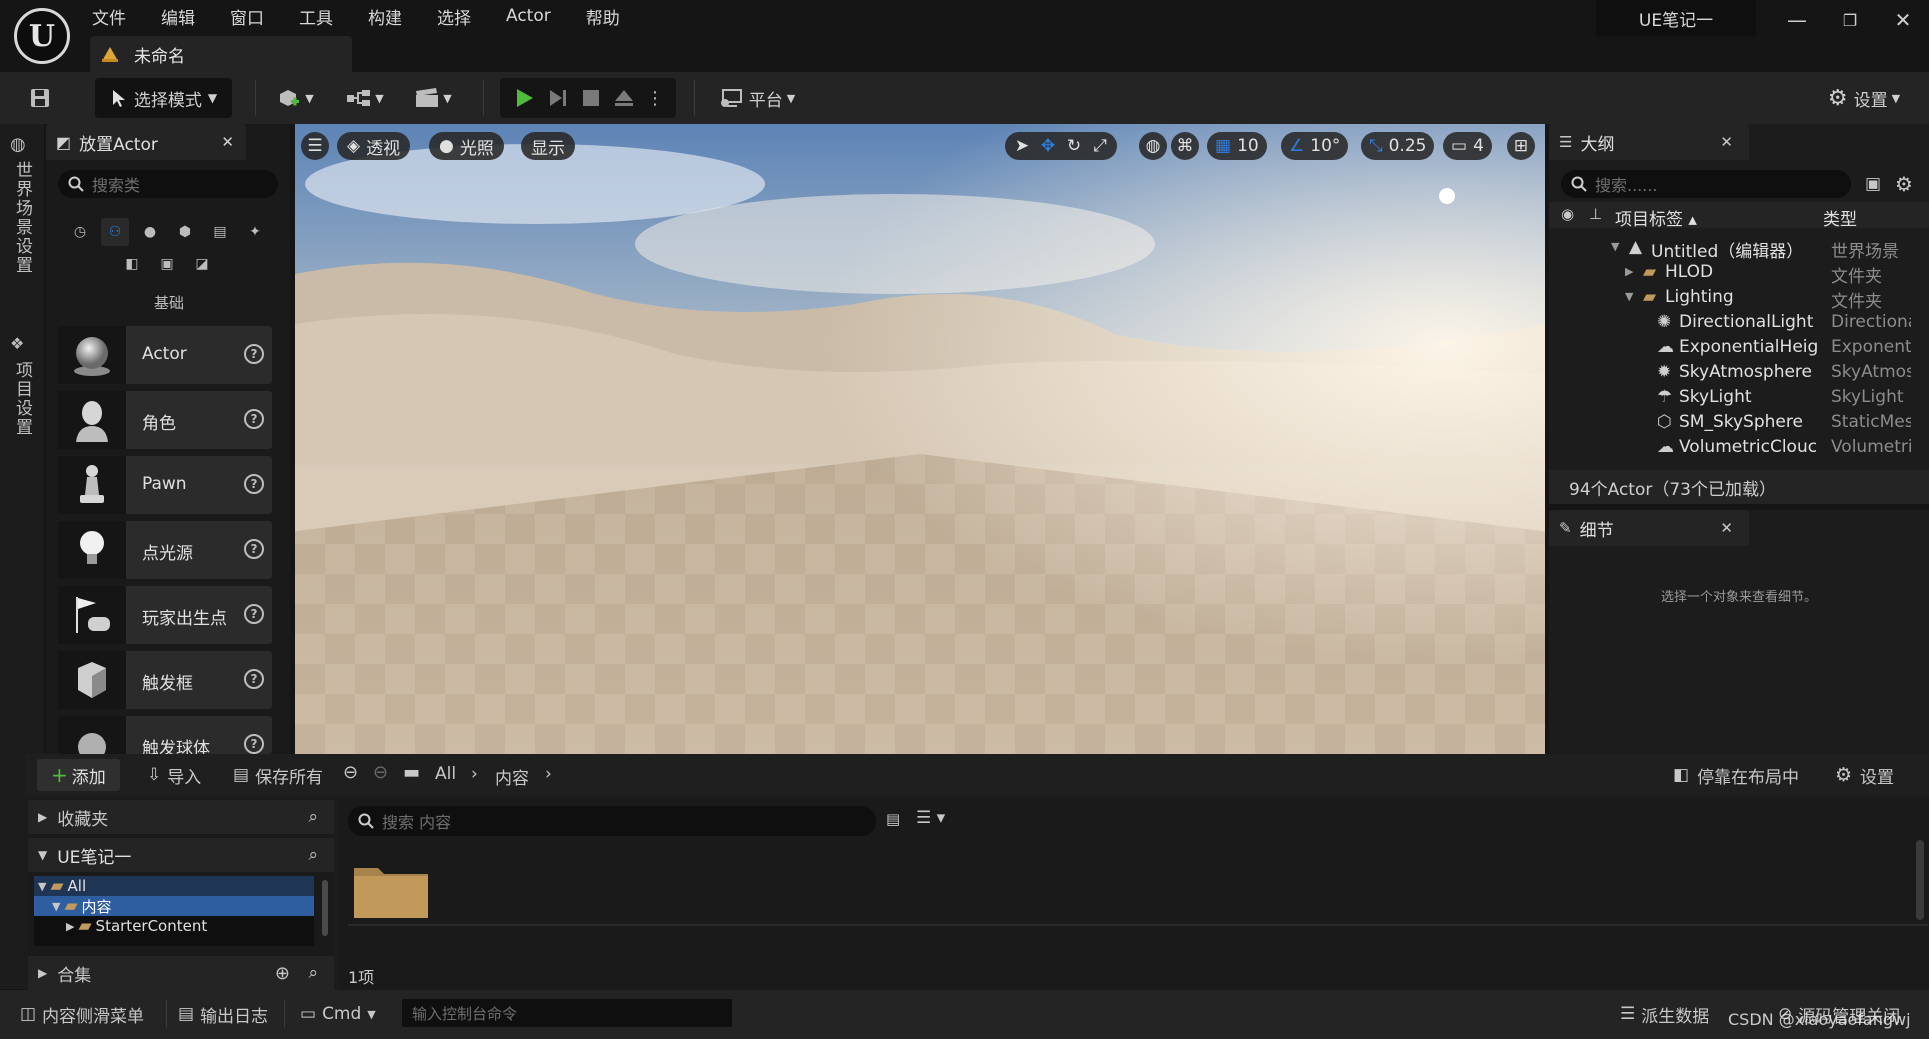 This screenshot has height=1039, width=1929. Describe the element at coordinates (558, 98) in the screenshot. I see `step-icon` at that location.